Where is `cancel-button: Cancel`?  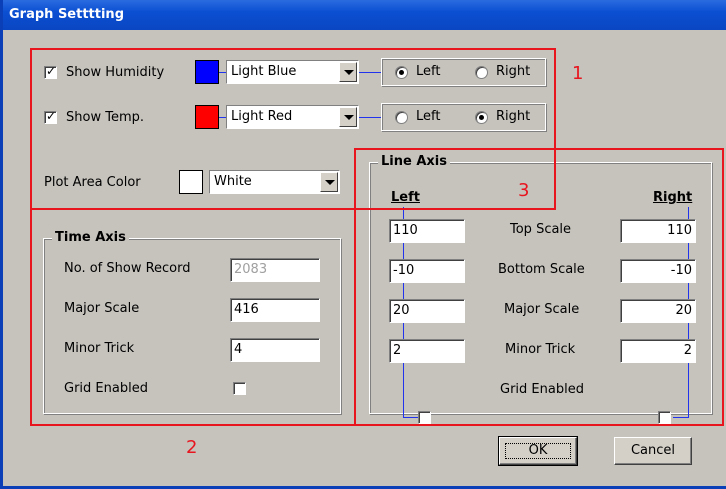 cancel-button: Cancel is located at coordinates (653, 451).